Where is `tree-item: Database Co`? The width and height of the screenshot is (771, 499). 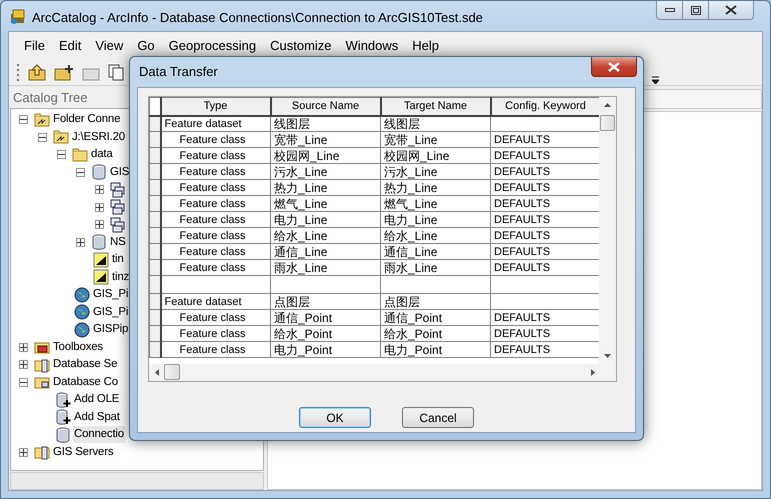
tree-item: Database Co is located at coordinates (85, 382).